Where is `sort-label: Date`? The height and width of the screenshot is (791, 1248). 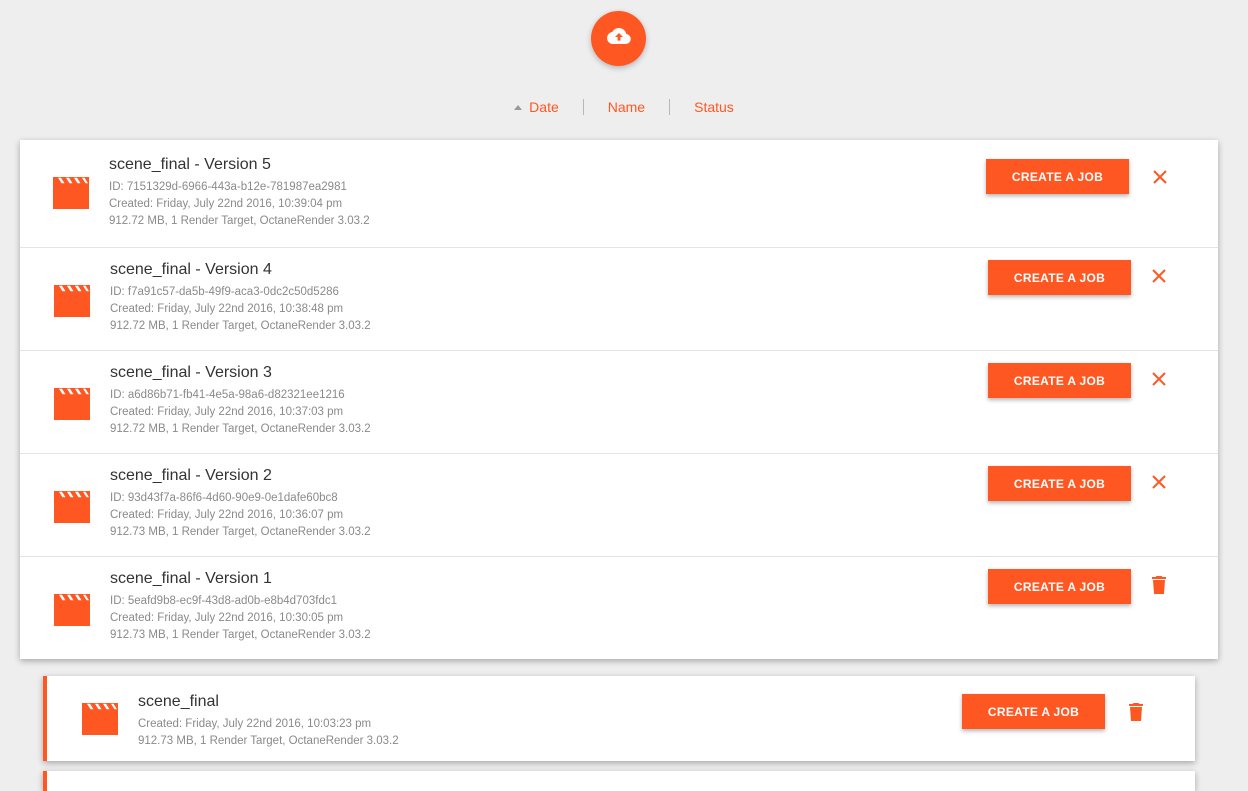
sort-label: Date is located at coordinates (544, 107).